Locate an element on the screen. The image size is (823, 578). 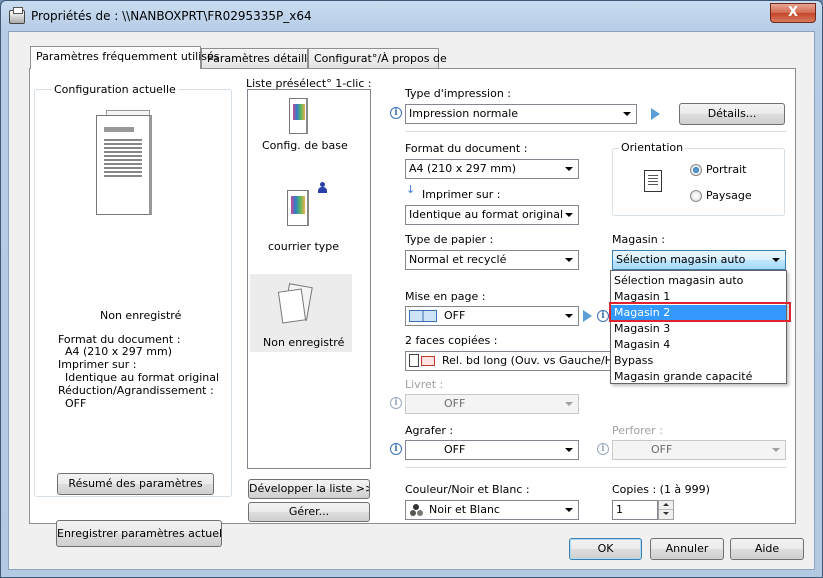
layout-value: OFF is located at coordinates (455, 315).